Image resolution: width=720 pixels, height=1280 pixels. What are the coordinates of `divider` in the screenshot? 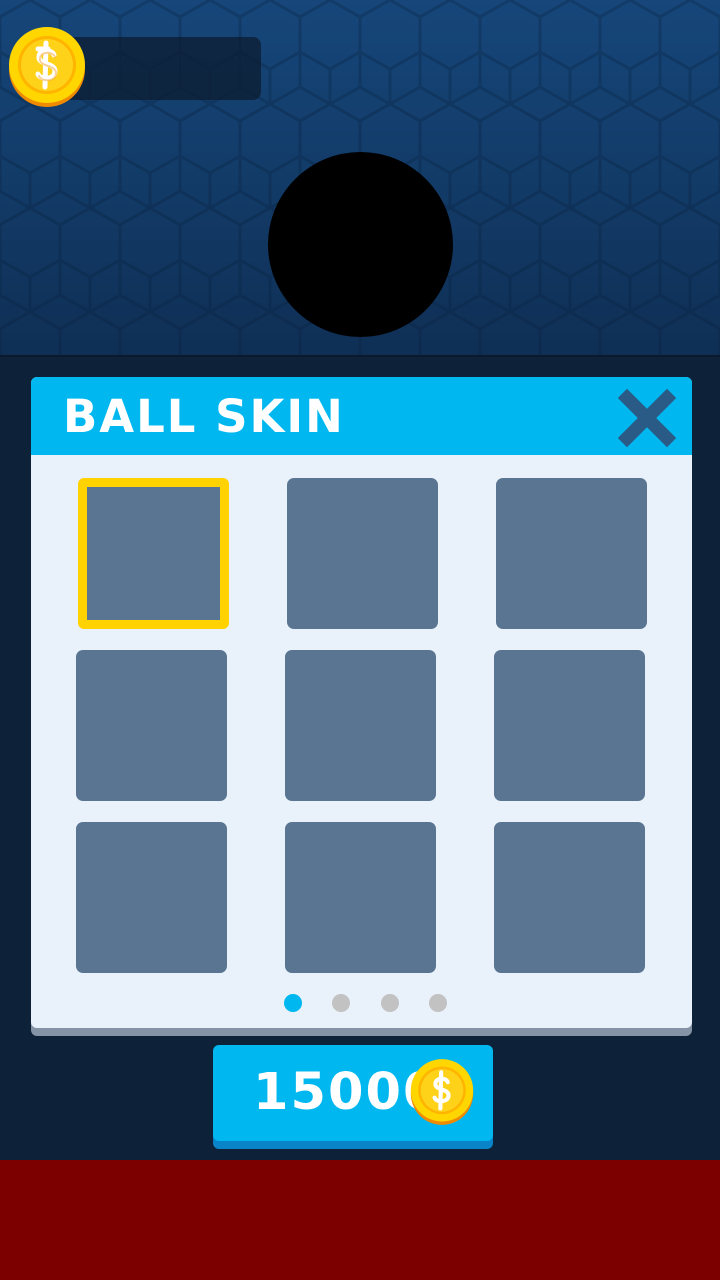 It's located at (360, 356).